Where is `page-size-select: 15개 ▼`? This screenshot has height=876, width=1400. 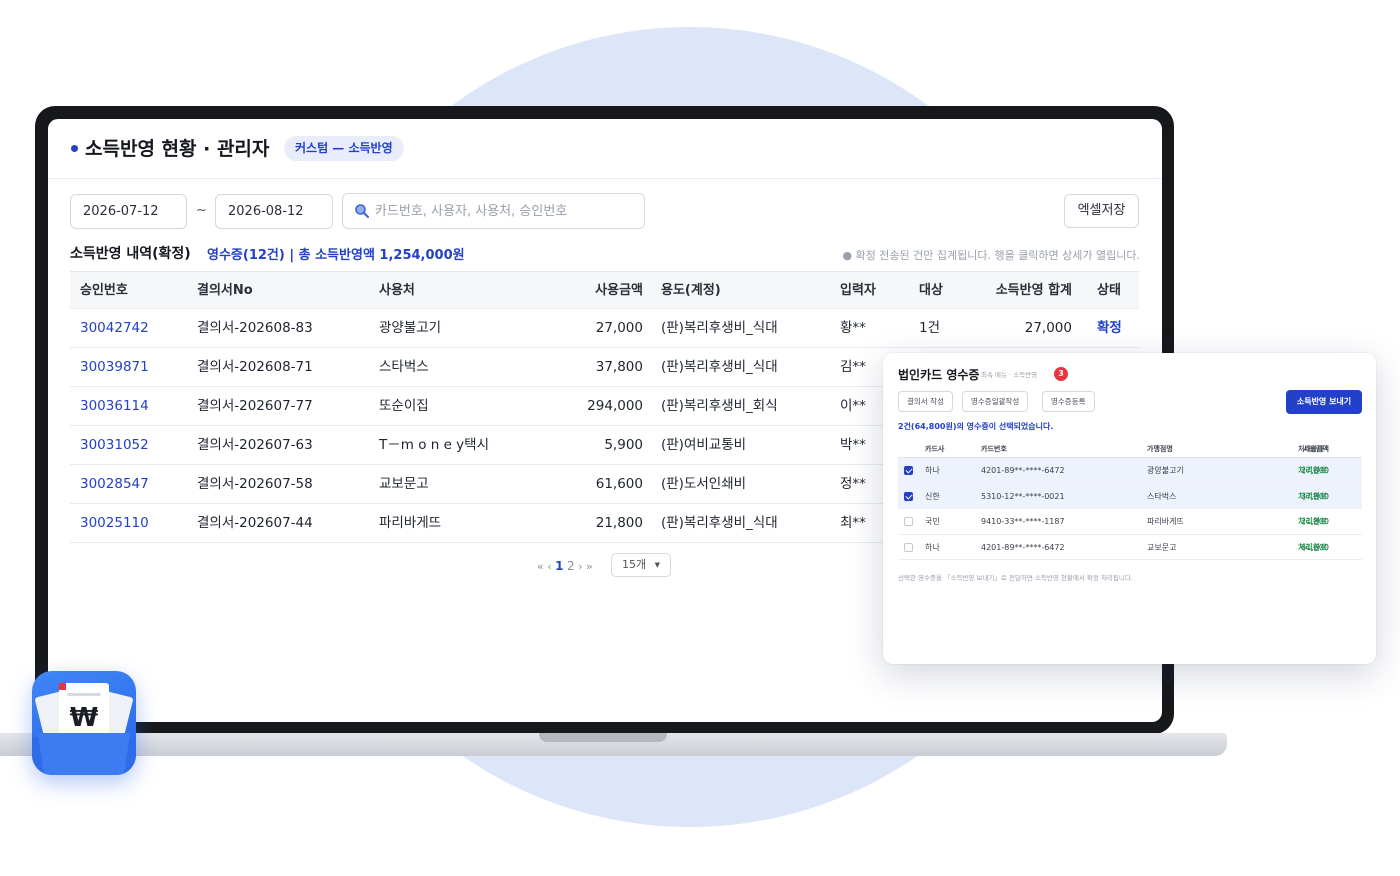
page-size-select: 15개 ▼ is located at coordinates (641, 565).